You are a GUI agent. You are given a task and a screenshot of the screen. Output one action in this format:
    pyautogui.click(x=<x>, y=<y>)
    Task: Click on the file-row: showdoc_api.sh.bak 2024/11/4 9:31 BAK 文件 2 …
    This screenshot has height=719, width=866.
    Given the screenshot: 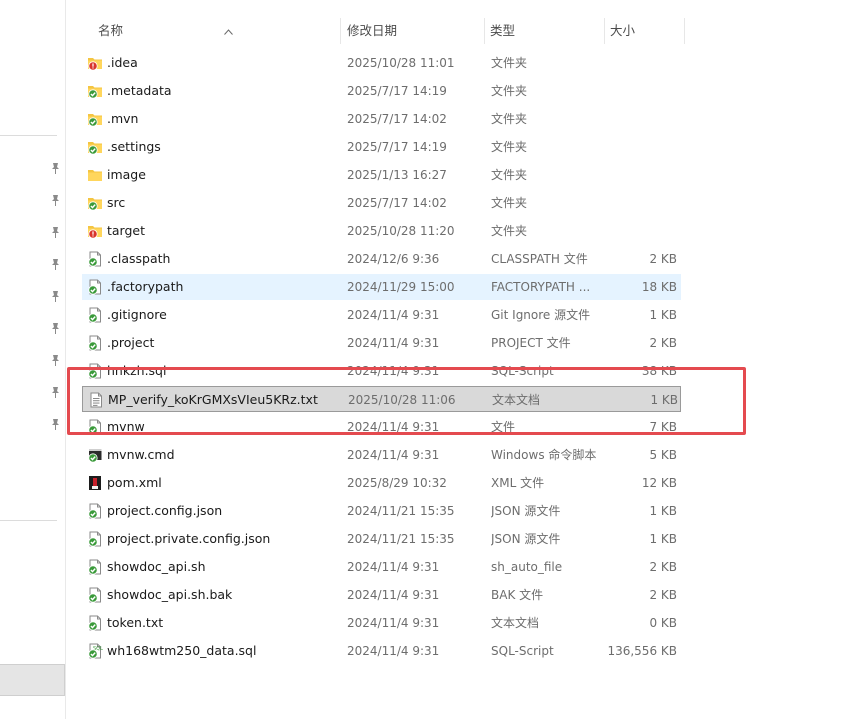 What is the action you would take?
    pyautogui.click(x=381, y=595)
    